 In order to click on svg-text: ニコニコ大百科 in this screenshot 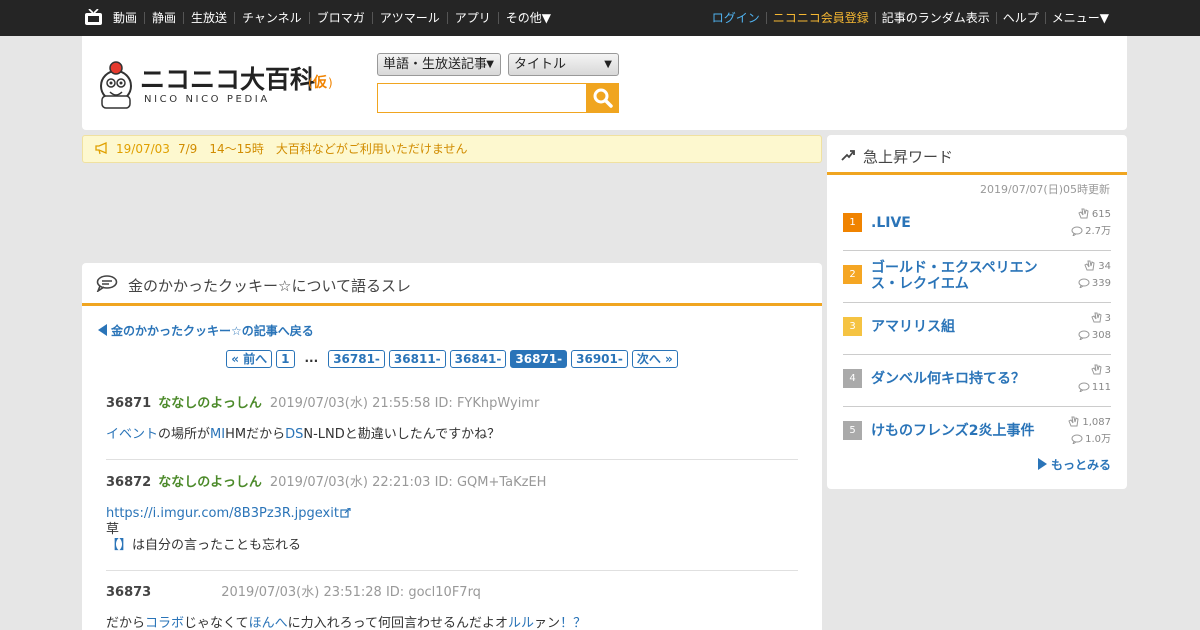, I will do `click(227, 79)`.